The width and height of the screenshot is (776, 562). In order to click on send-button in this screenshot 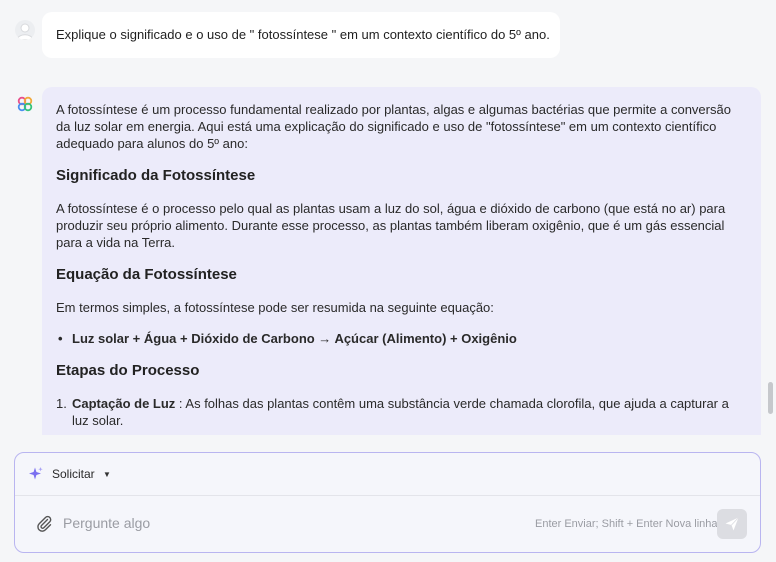, I will do `click(732, 524)`.